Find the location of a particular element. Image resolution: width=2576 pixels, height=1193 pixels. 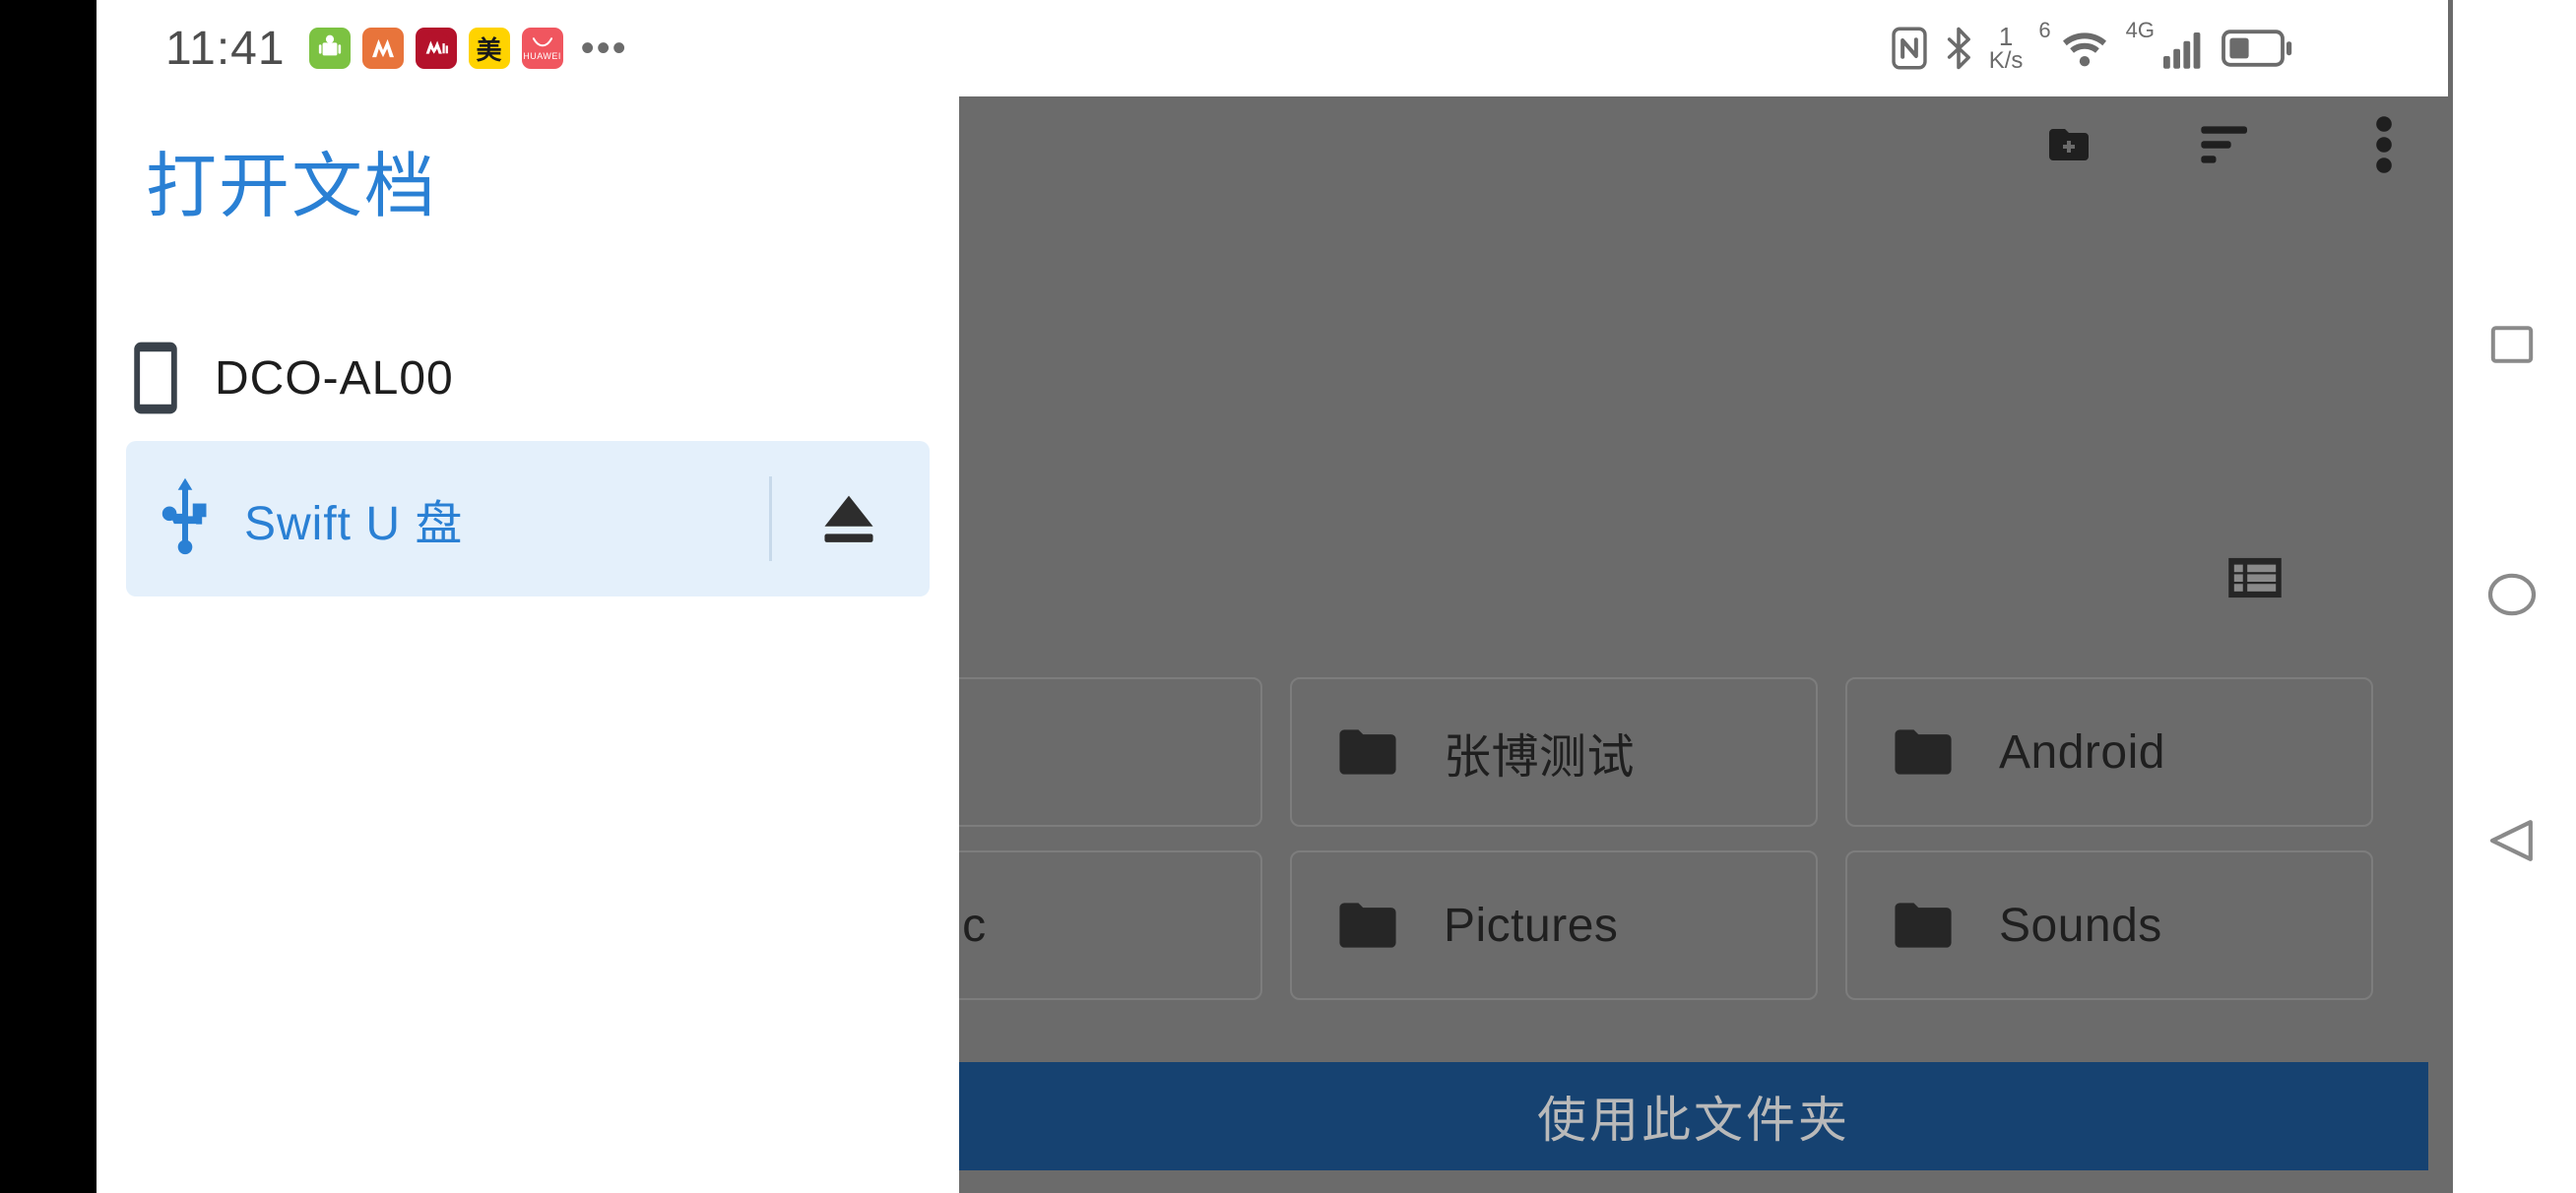

new-folder-button is located at coordinates (2068, 144).